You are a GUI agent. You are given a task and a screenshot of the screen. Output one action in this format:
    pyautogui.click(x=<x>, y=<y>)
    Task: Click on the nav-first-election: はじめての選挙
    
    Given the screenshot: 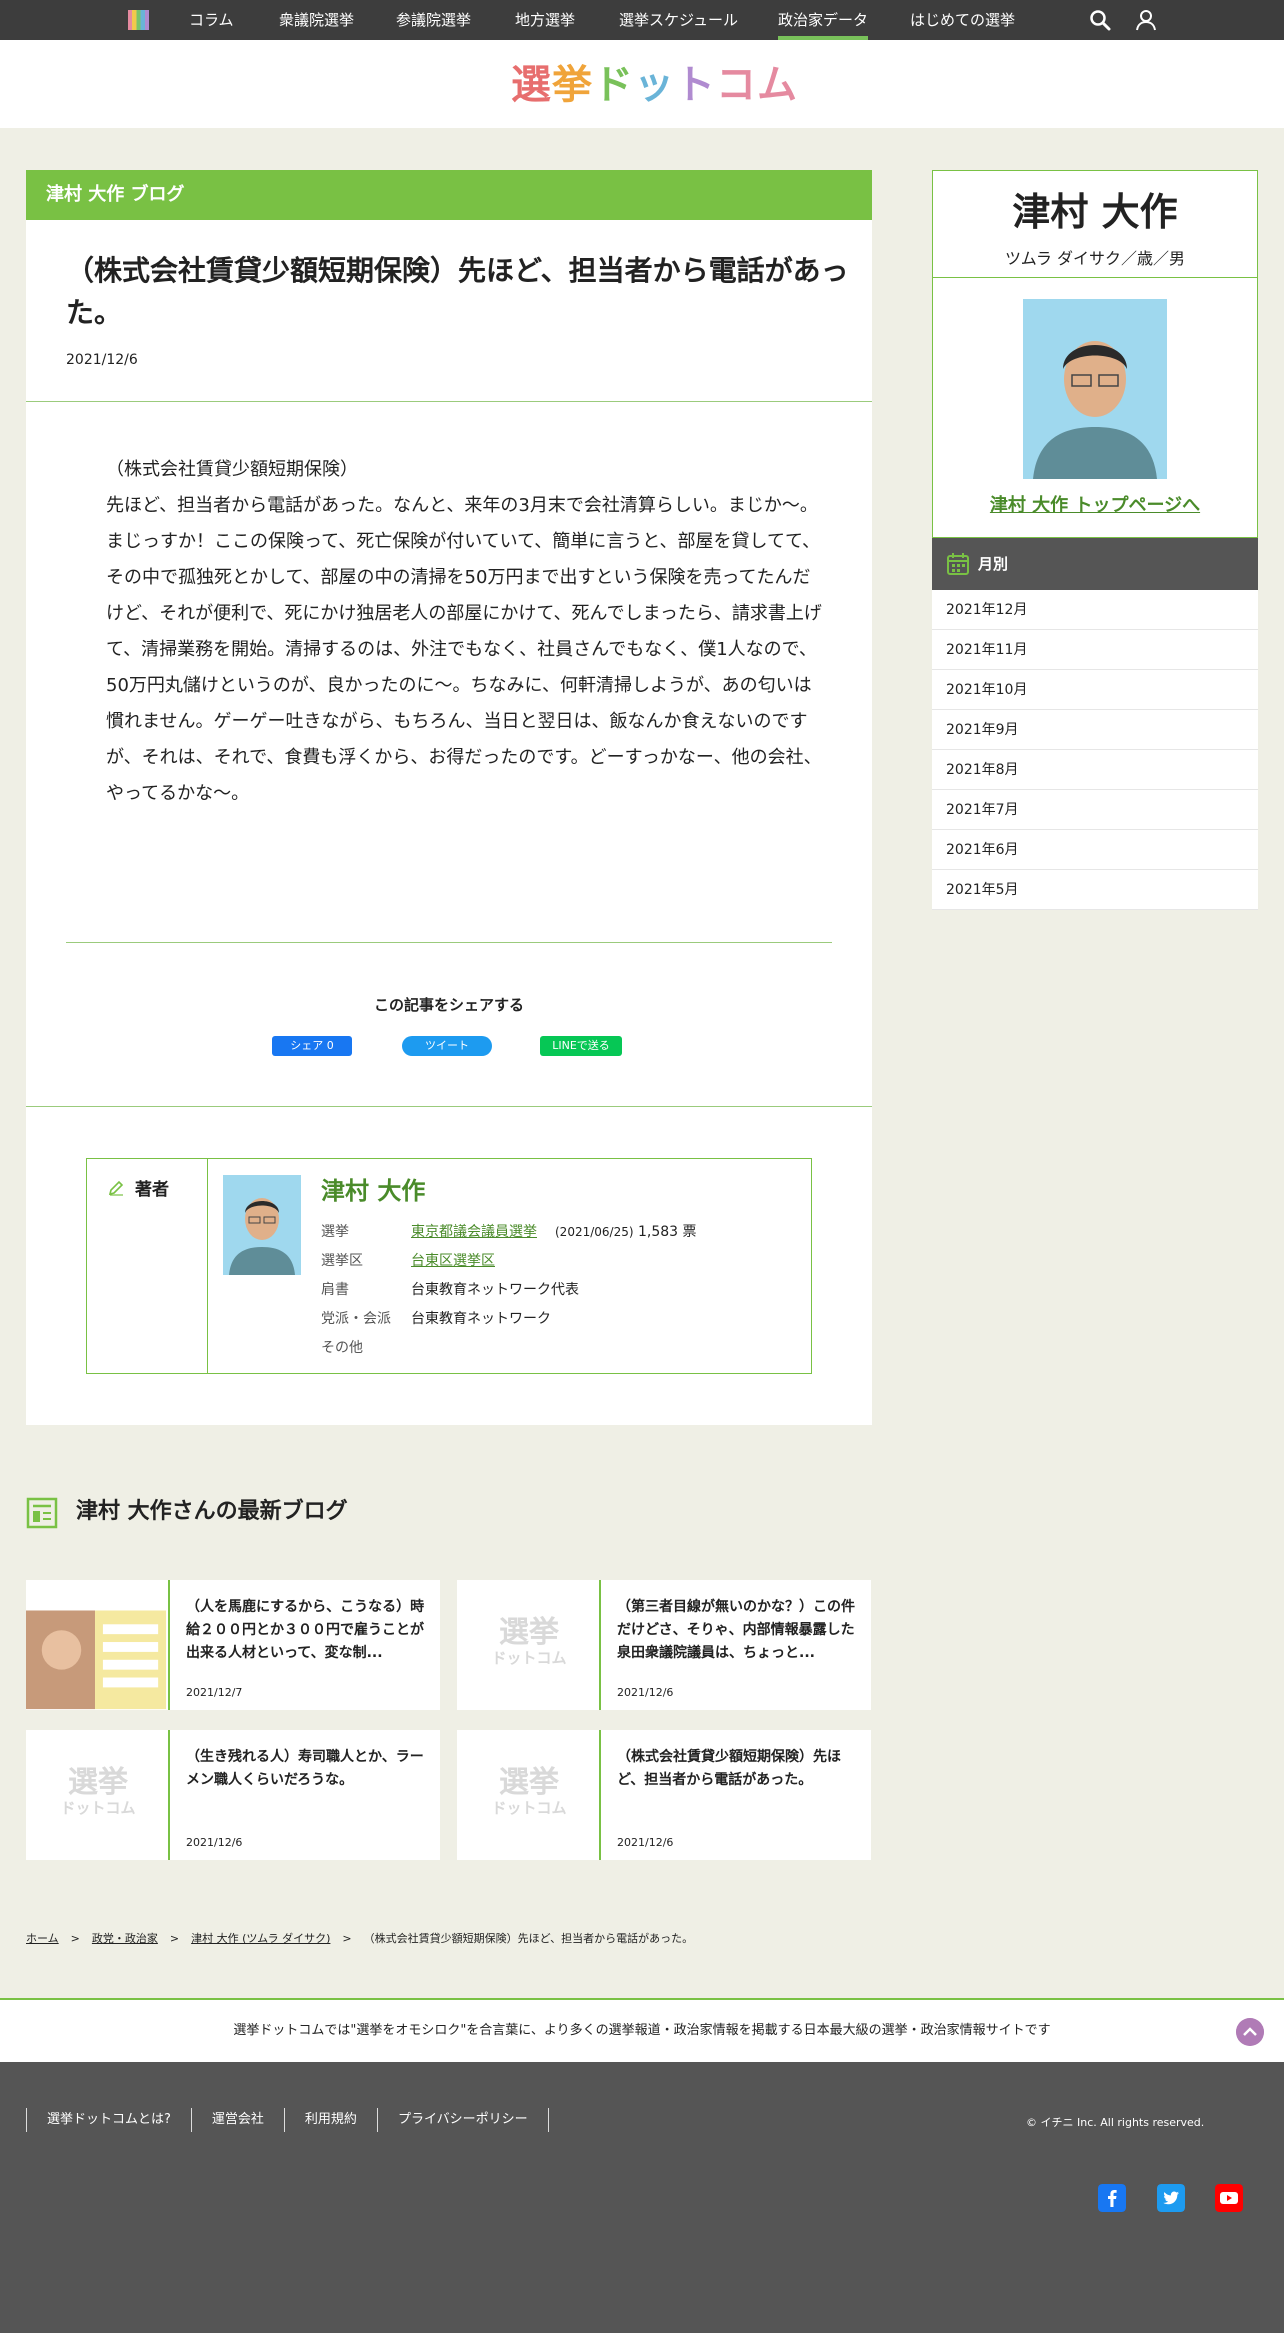 What is the action you would take?
    pyautogui.click(x=962, y=20)
    